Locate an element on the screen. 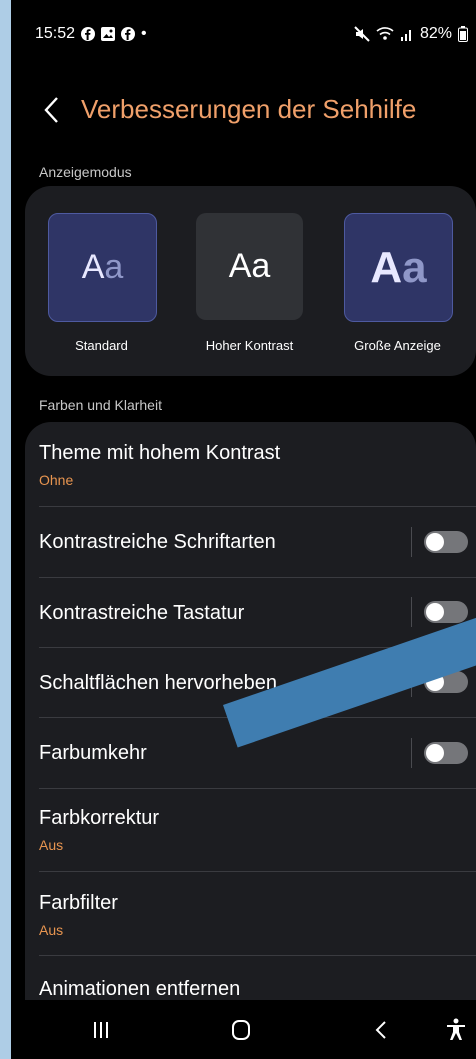  setting-title: Farbkorrektur is located at coordinates (99, 818).